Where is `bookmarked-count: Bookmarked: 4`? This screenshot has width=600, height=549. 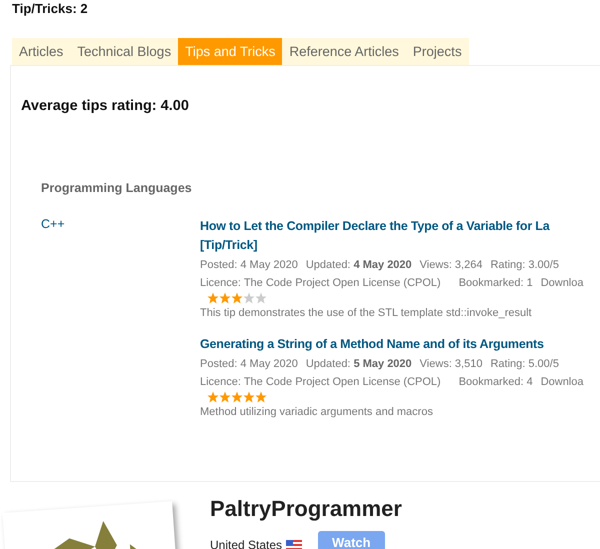 bookmarked-count: Bookmarked: 4 is located at coordinates (495, 382).